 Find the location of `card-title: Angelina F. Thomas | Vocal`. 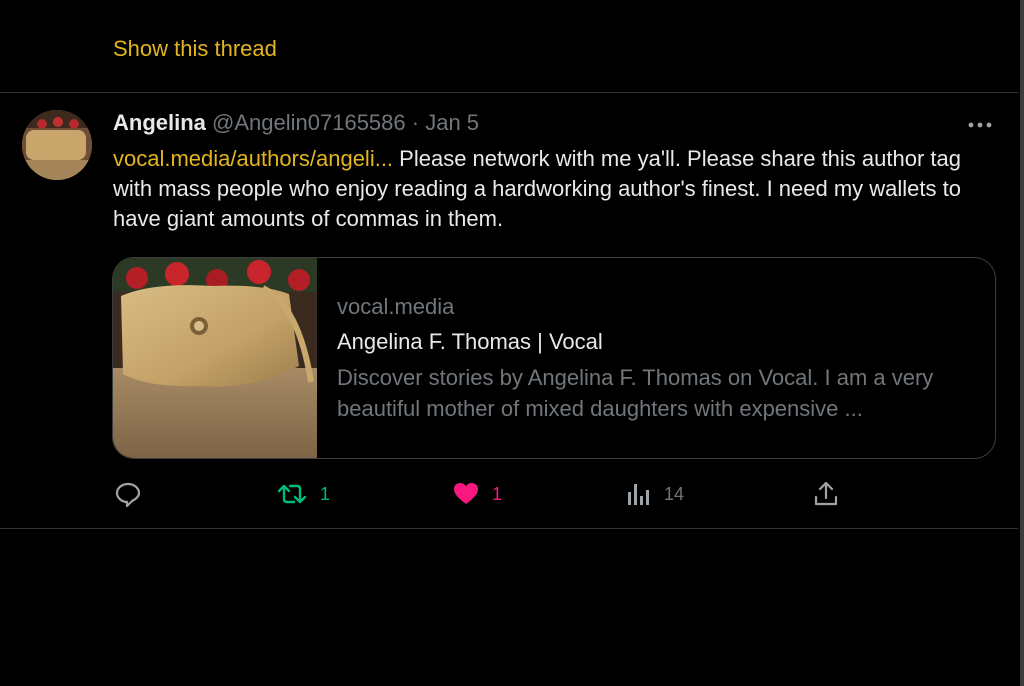

card-title: Angelina F. Thomas | Vocal is located at coordinates (470, 341).